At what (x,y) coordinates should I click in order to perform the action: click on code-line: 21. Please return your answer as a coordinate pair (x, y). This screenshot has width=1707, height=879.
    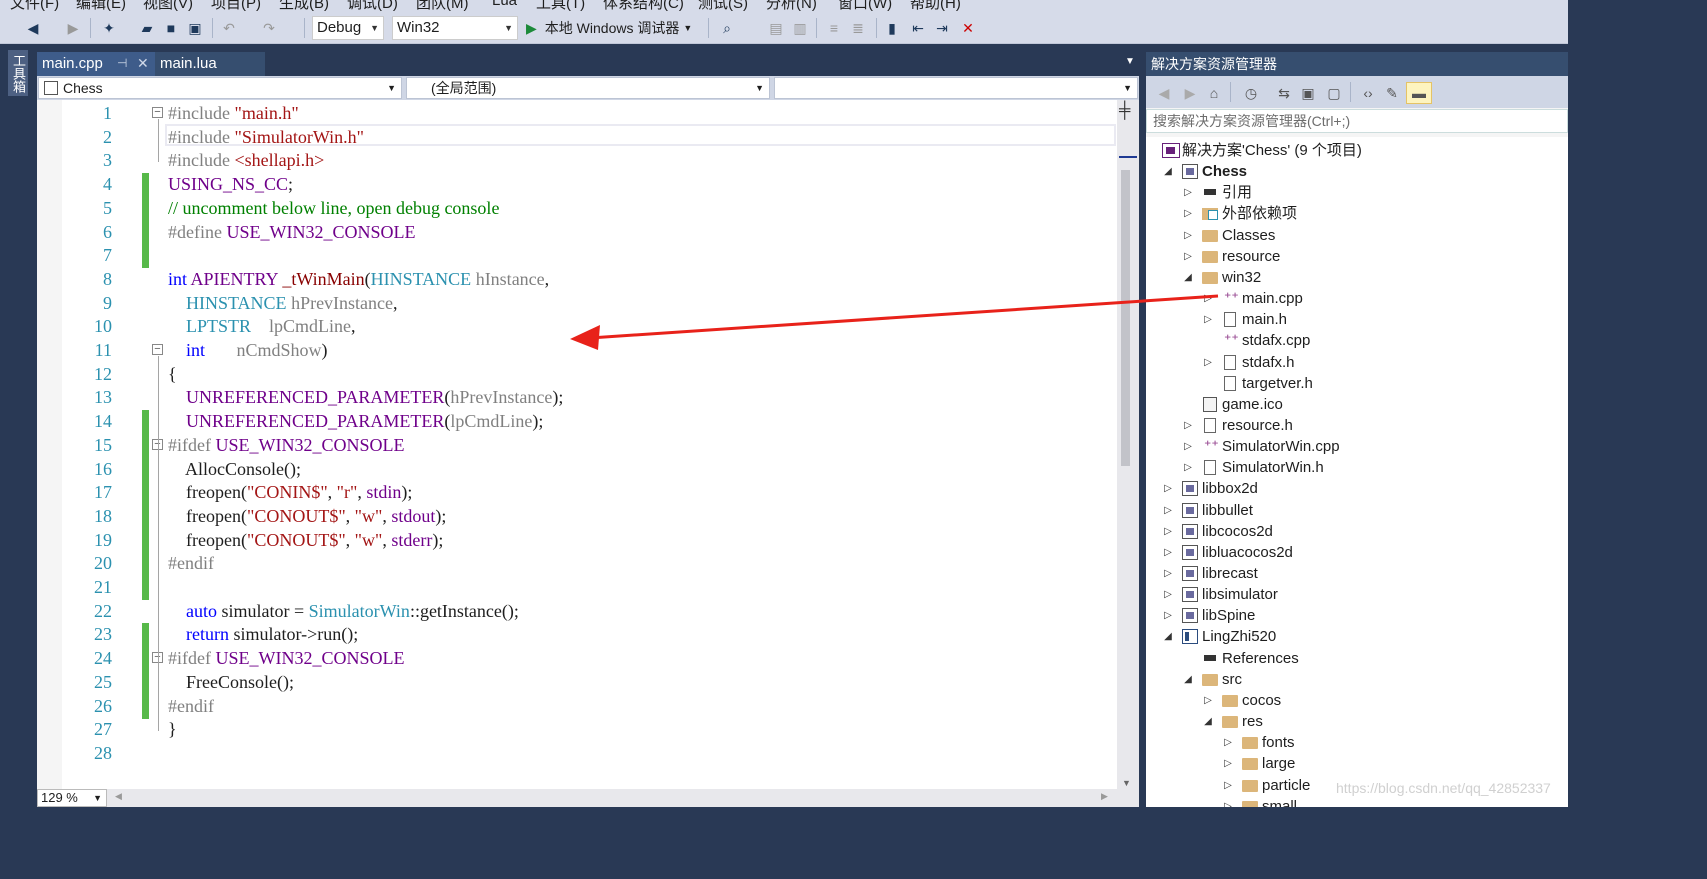
    Looking at the image, I should click on (577, 588).